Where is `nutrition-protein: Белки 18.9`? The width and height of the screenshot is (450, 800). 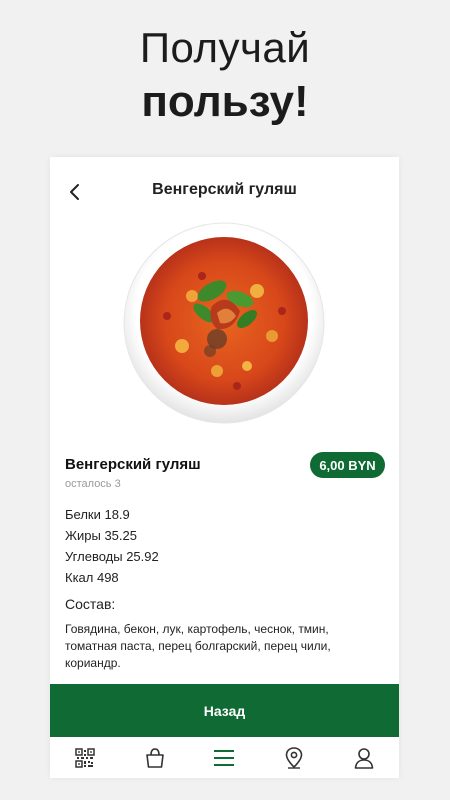
nutrition-protein: Белки 18.9 is located at coordinates (97, 514).